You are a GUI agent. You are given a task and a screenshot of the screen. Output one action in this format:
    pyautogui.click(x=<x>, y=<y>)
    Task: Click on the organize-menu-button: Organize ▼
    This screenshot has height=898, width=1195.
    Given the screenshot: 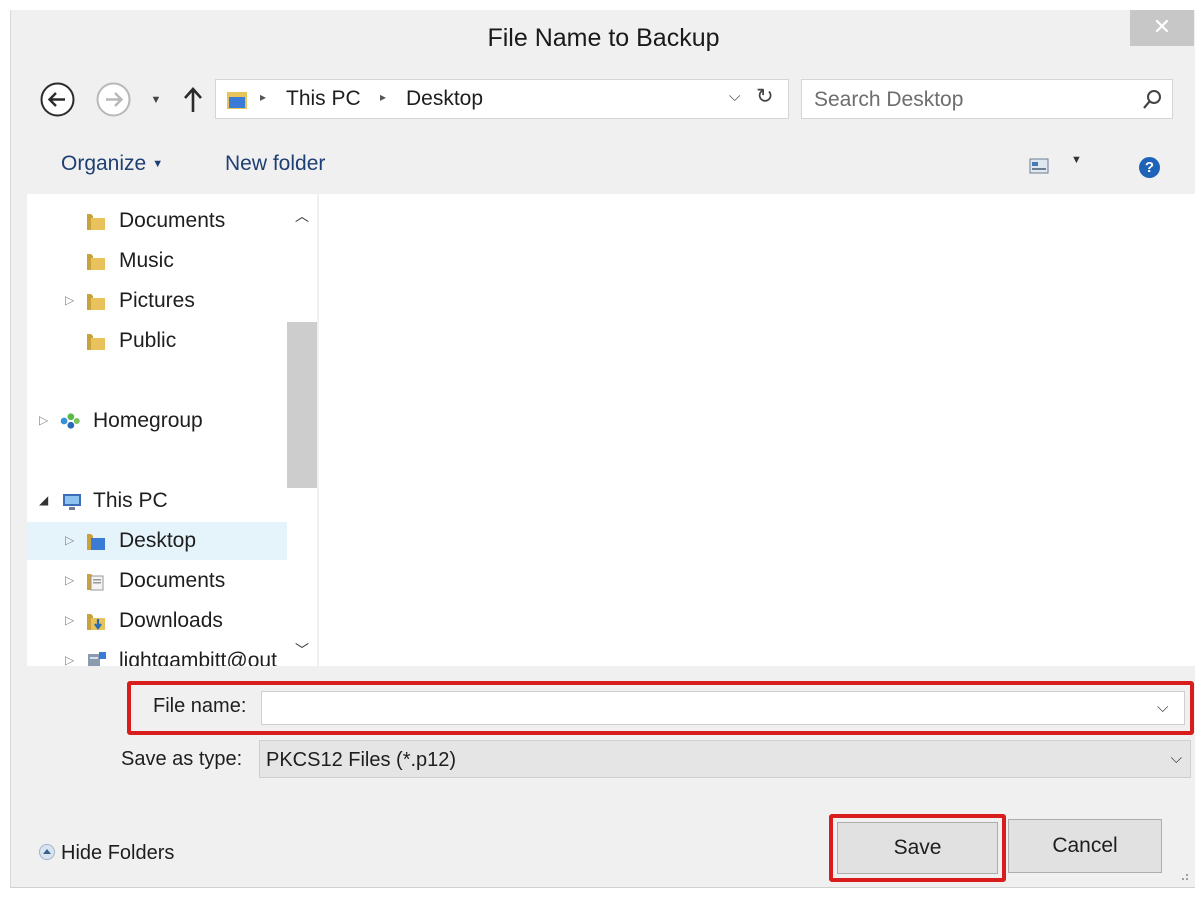 What is the action you would take?
    pyautogui.click(x=112, y=164)
    